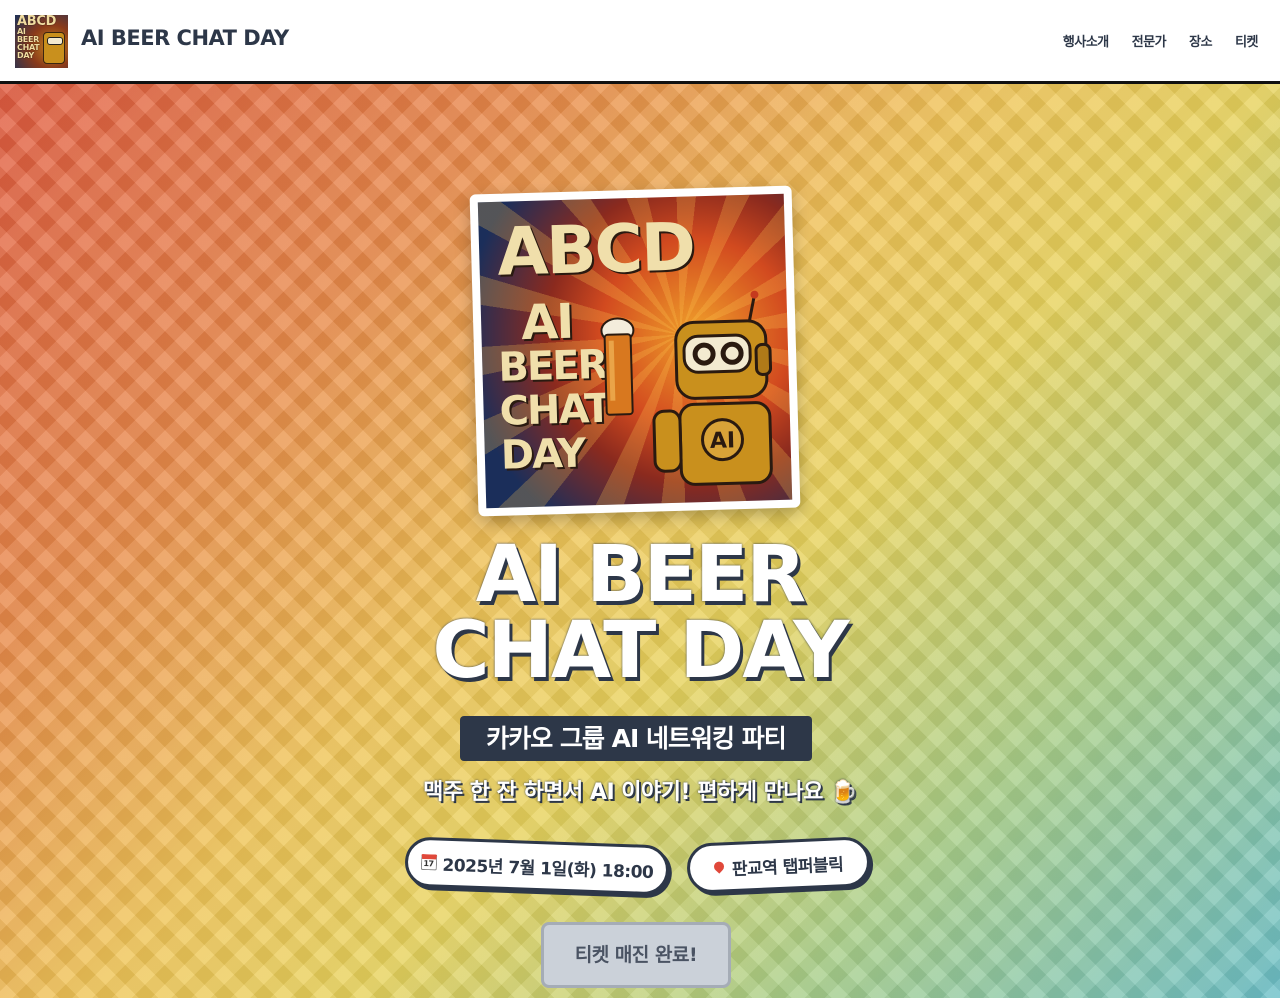 The height and width of the screenshot is (998, 1280). I want to click on nav-item-about: 행사소개, so click(1086, 40).